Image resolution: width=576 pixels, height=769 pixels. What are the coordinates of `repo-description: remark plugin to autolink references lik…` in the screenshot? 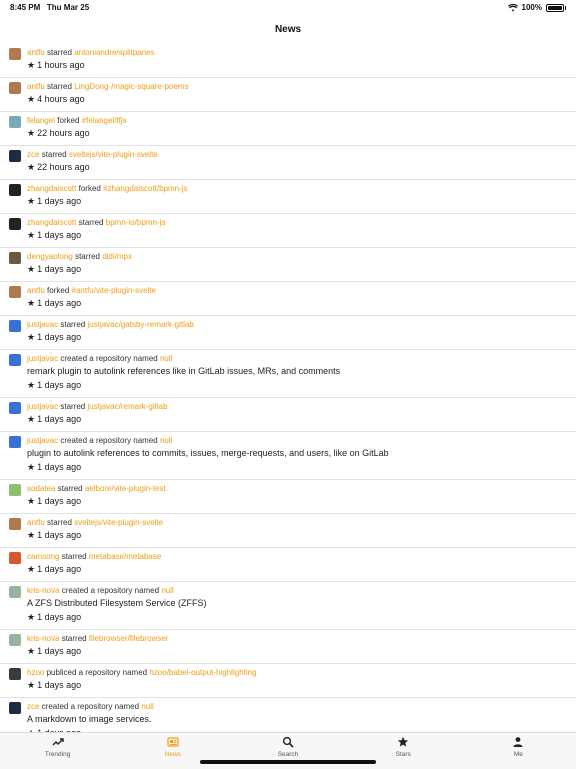 It's located at (184, 371).